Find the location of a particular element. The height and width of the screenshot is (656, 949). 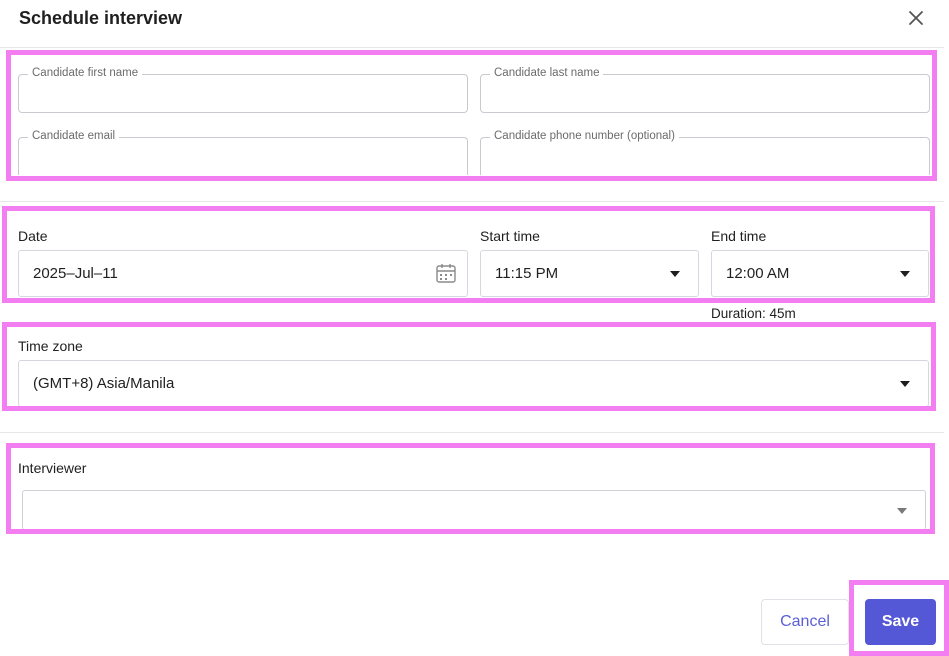

candidate-last-name-label: Candidate last name is located at coordinates (547, 73).